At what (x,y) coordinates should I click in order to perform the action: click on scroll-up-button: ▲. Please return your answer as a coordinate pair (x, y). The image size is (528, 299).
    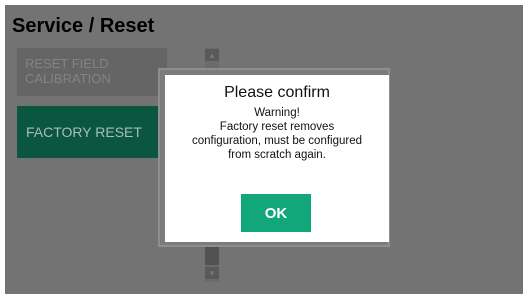
    Looking at the image, I should click on (212, 55).